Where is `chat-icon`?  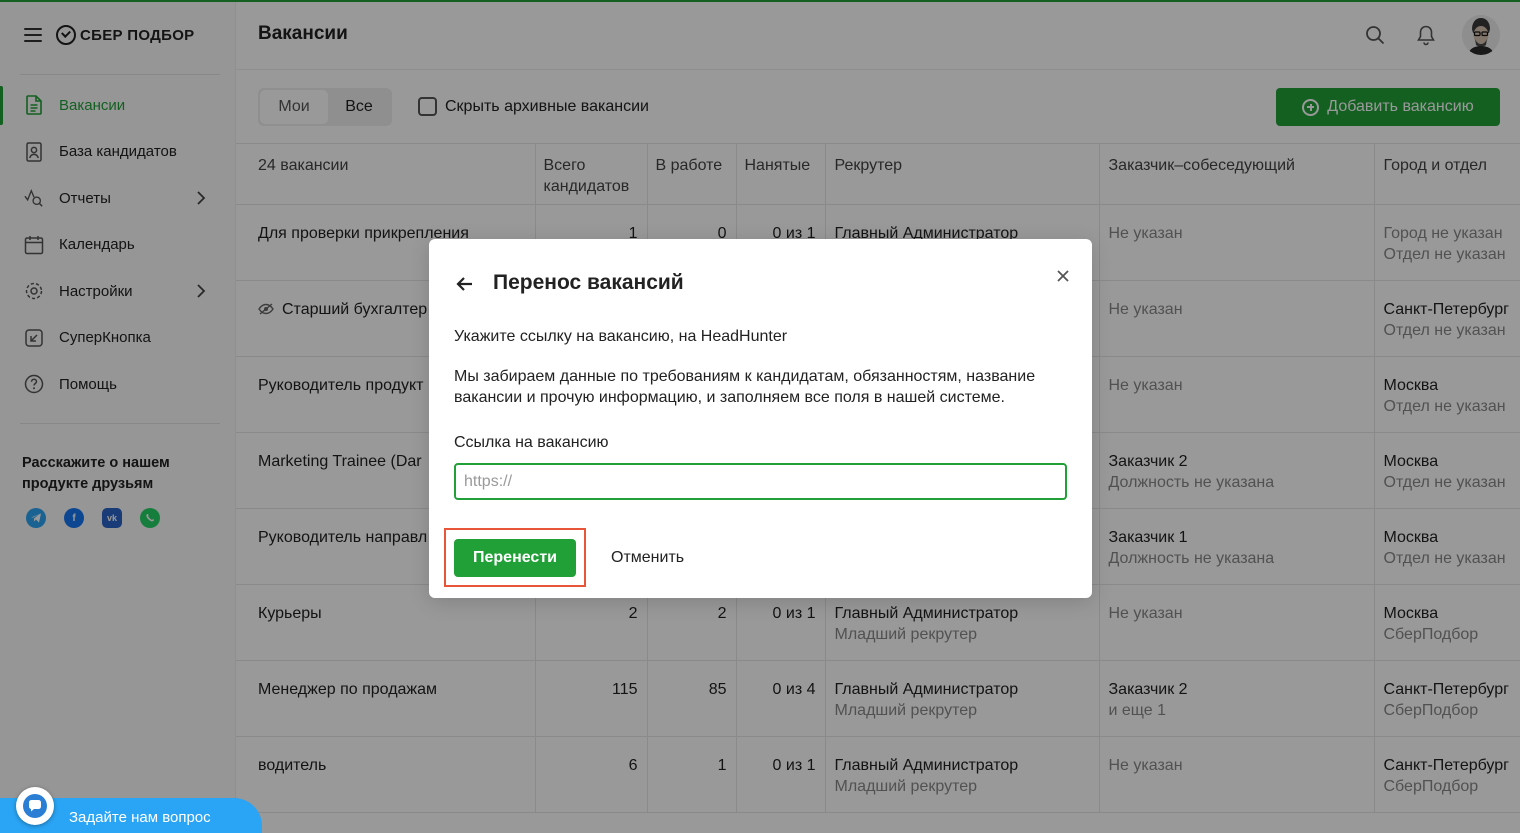
chat-icon is located at coordinates (35, 806).